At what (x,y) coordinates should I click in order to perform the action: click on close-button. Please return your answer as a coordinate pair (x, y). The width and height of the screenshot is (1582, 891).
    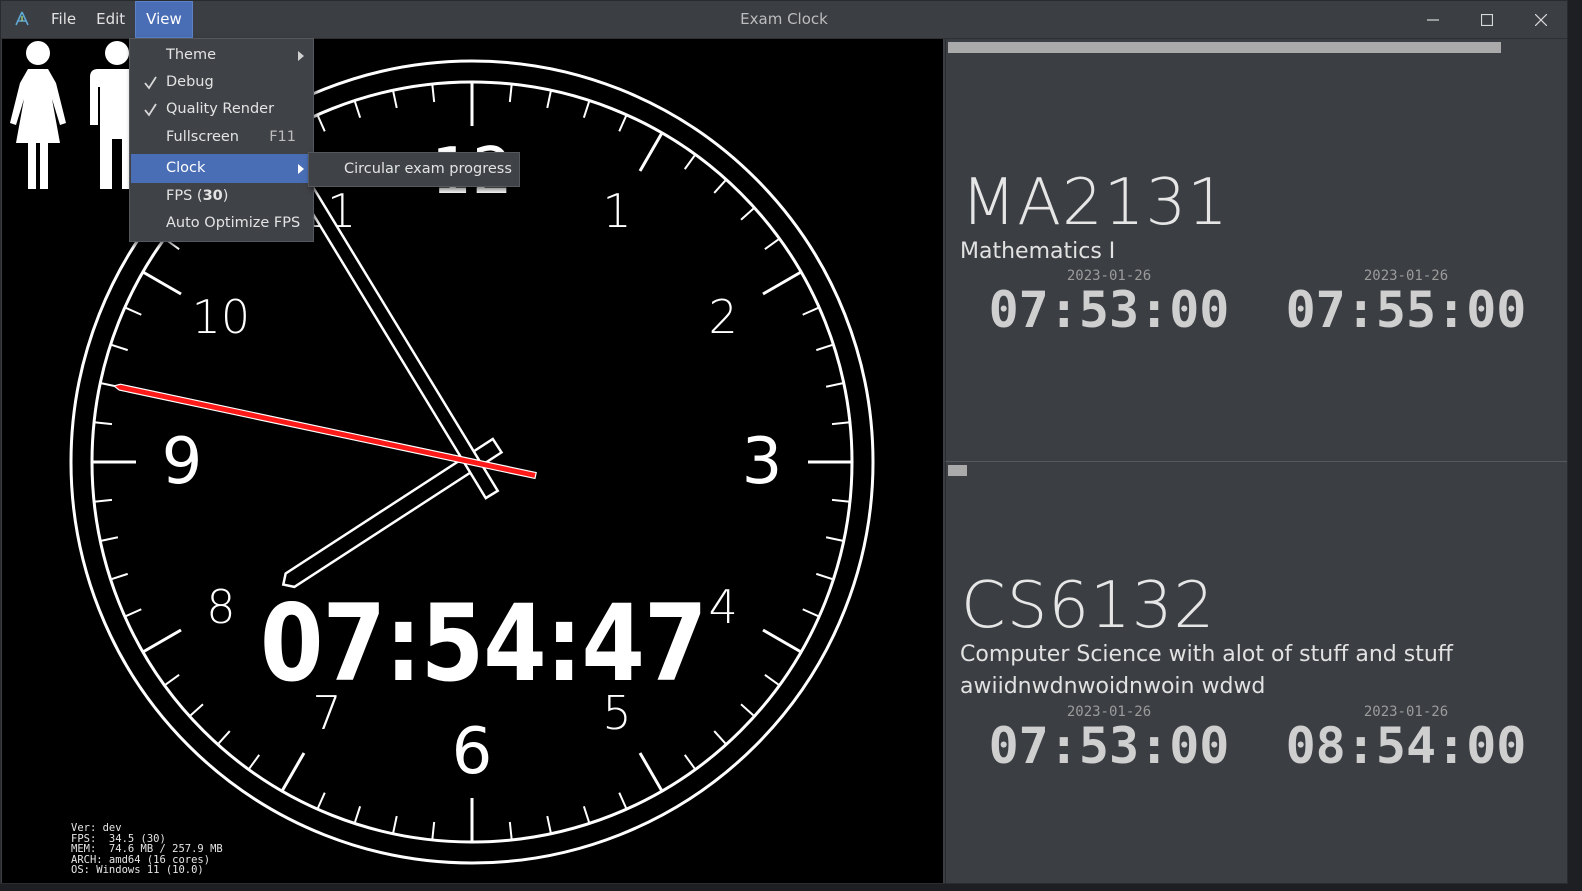
    Looking at the image, I should click on (1540, 19).